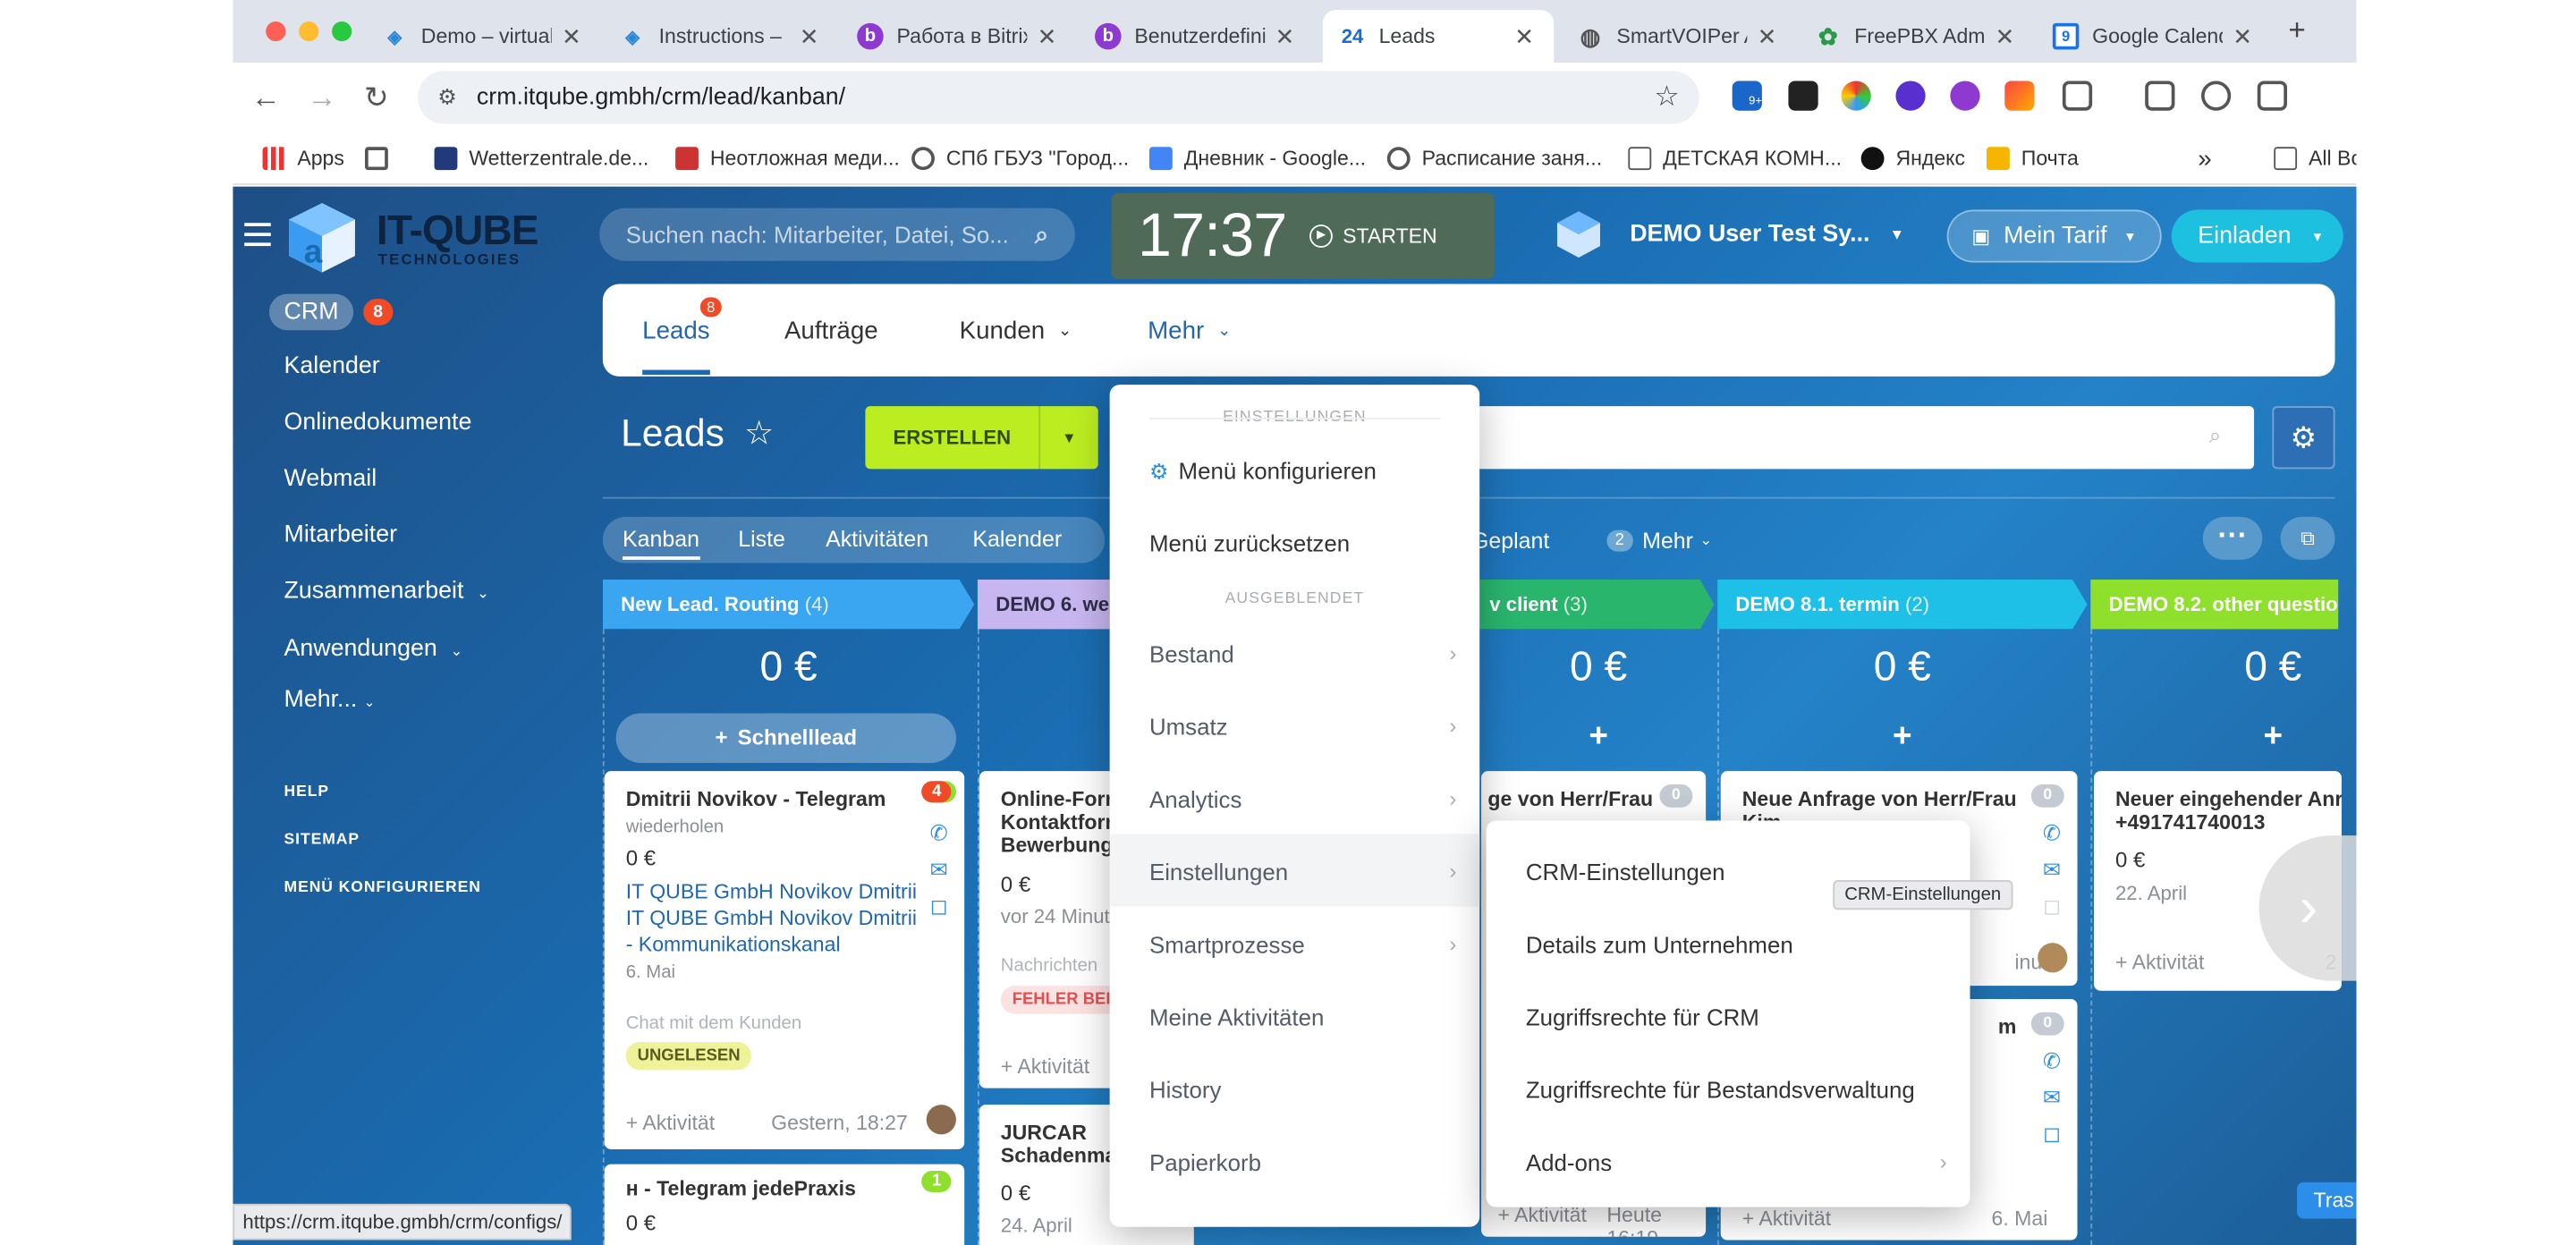 The image size is (2576, 1245). I want to click on menu-item-reset: Menü zurücksetzen, so click(1249, 543).